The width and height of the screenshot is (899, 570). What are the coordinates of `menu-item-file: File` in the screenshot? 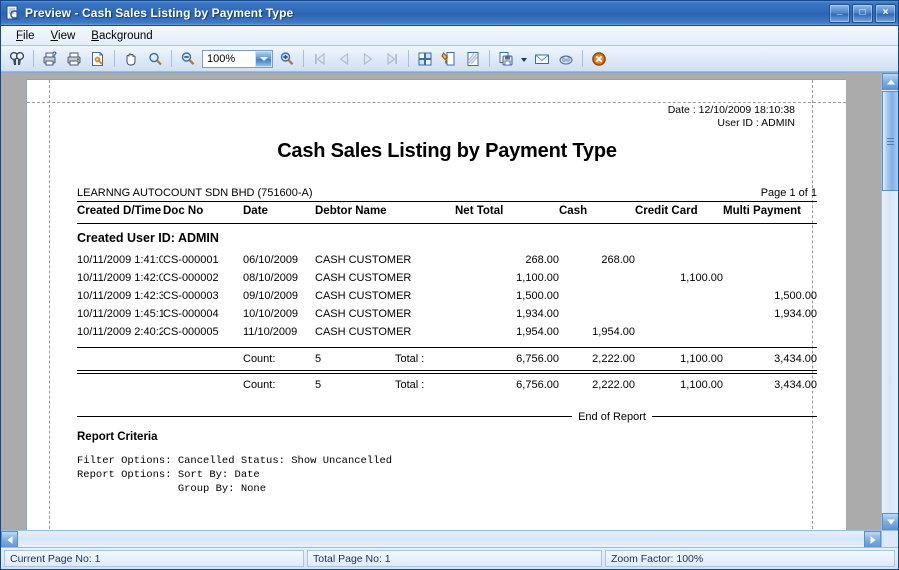 It's located at (25, 36).